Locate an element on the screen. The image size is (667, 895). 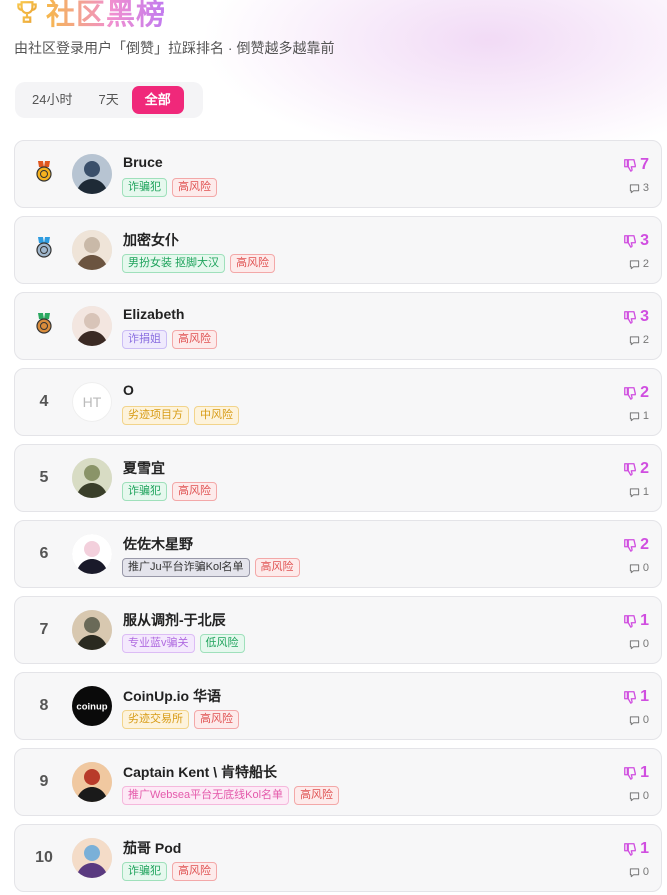
avatar: HT is located at coordinates (92, 402).